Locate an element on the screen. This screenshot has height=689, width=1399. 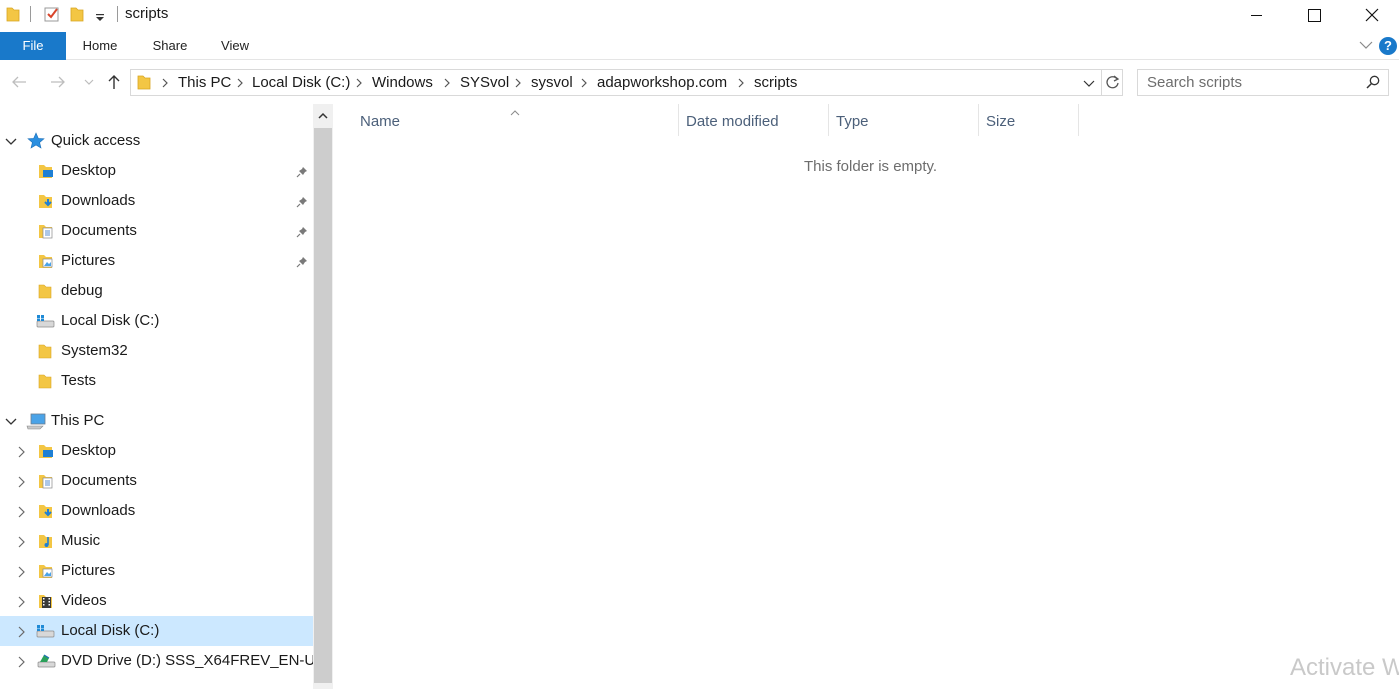
nav-qa-local-disk: Local Disk (C:) is located at coordinates (156, 321).